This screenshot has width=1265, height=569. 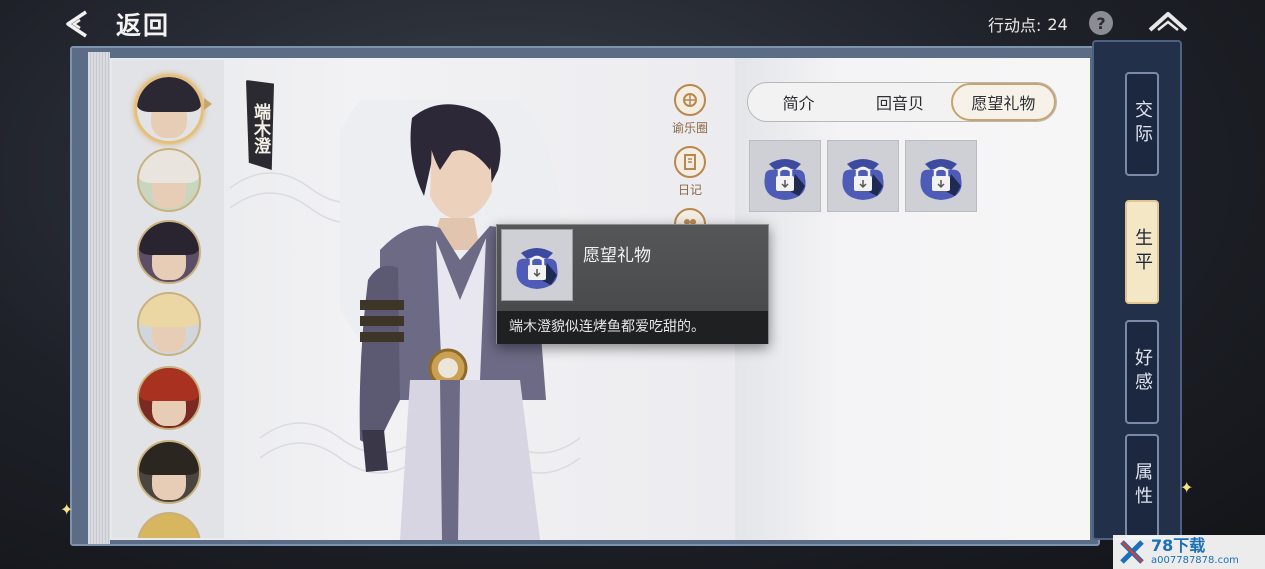 I want to click on watermark-url: a007787878.com, so click(x=1195, y=560).